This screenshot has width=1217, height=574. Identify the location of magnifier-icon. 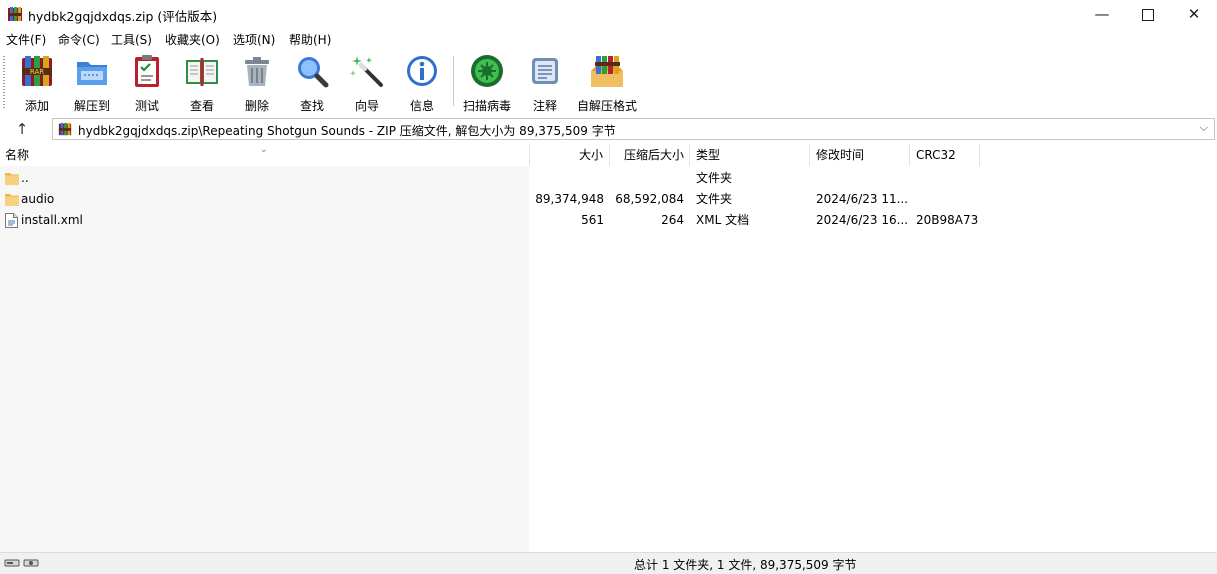
(313, 72).